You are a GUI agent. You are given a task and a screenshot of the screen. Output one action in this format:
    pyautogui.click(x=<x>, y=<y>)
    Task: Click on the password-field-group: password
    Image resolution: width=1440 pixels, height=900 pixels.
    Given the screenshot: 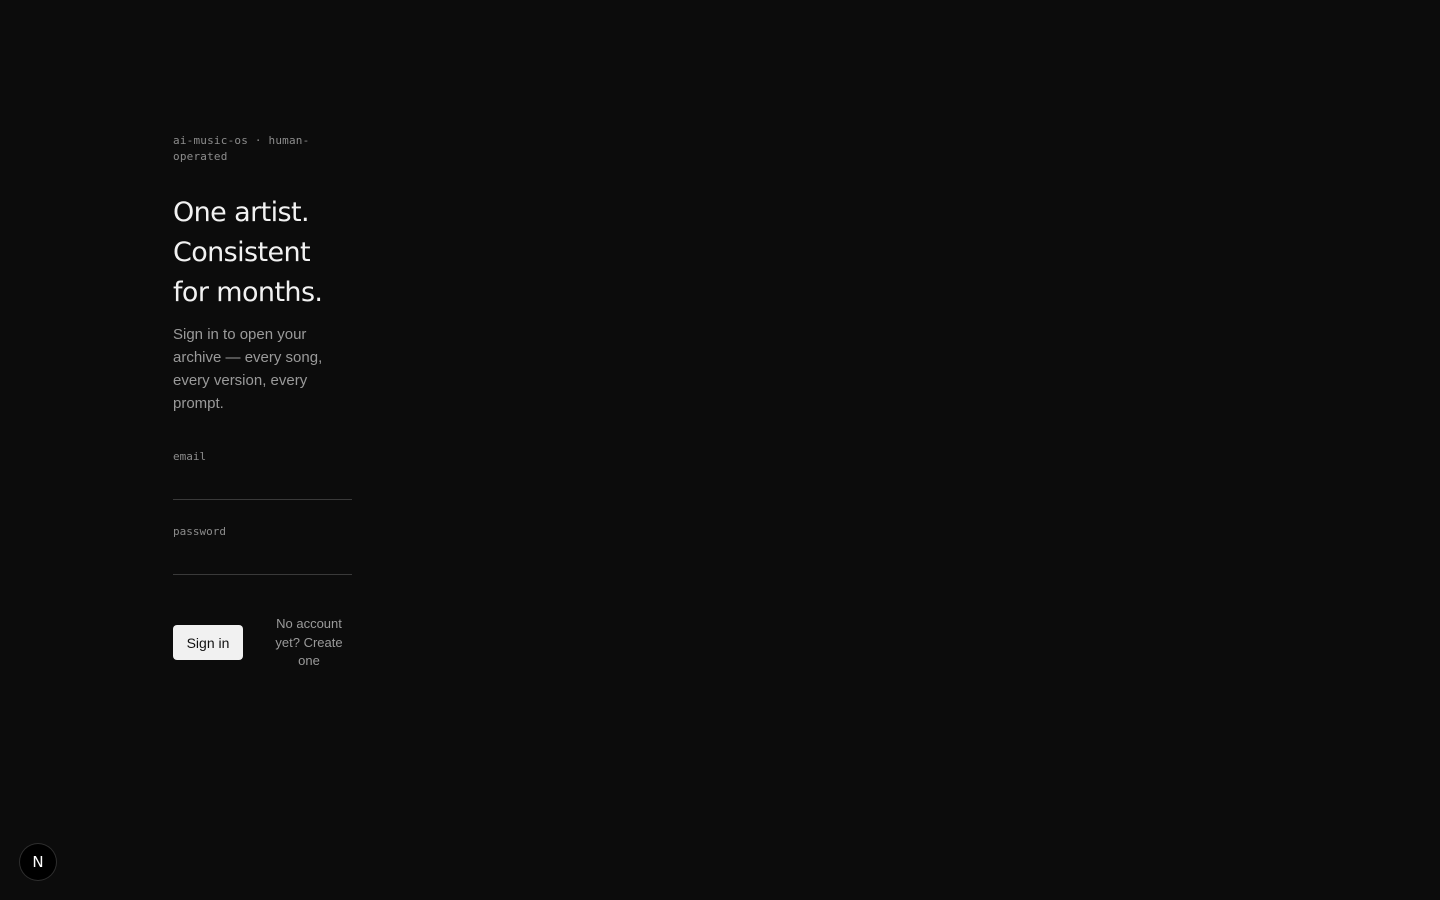 What is the action you would take?
    pyautogui.click(x=262, y=550)
    